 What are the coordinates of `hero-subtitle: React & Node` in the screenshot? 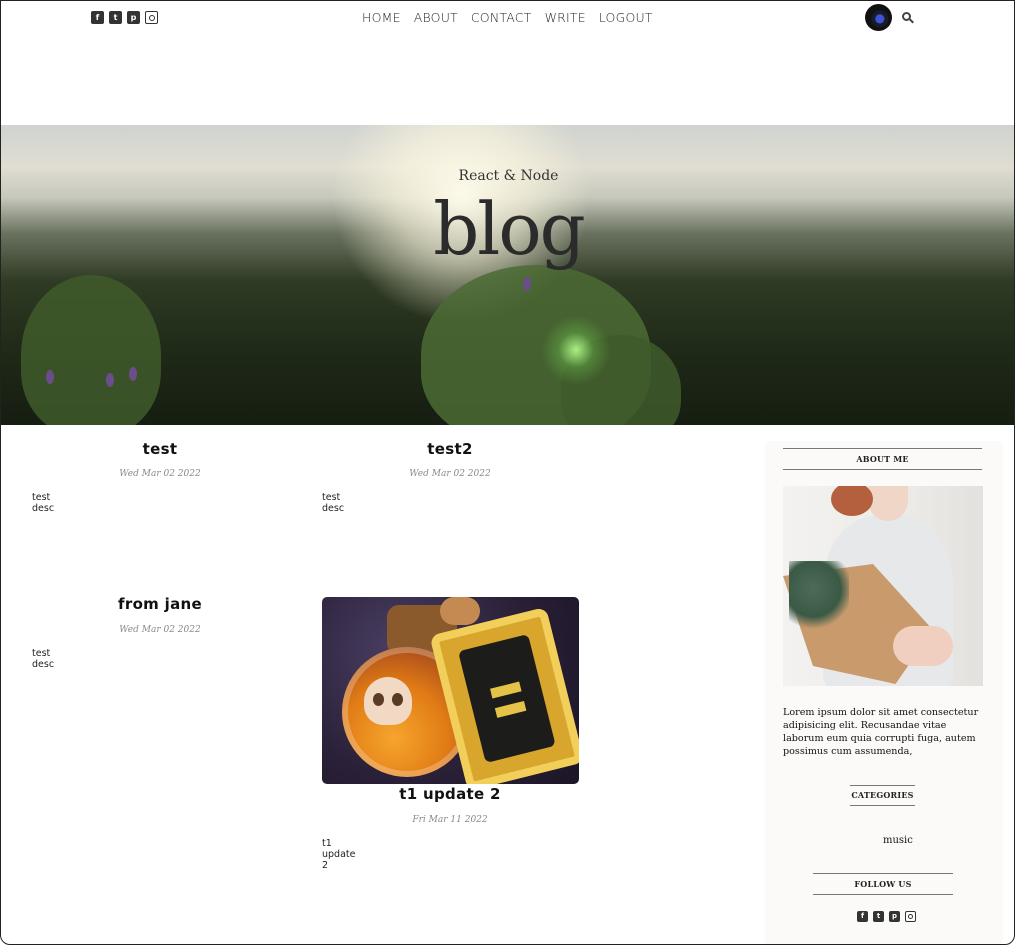 It's located at (508, 176).